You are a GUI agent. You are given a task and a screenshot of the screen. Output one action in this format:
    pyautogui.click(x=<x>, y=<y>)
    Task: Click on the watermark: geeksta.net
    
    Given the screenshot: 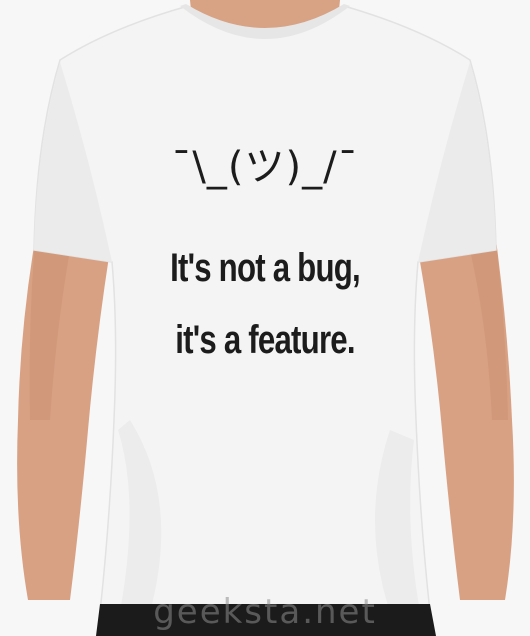 What is the action you would take?
    pyautogui.click(x=265, y=612)
    